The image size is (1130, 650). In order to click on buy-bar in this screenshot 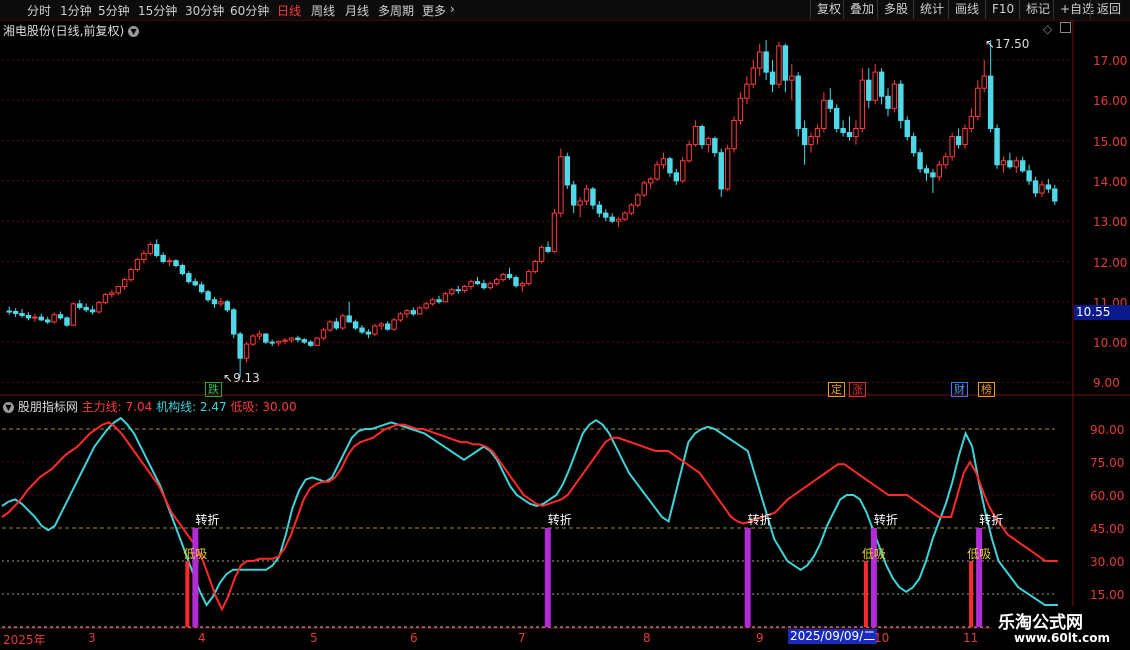, I will do `click(971, 594)`.